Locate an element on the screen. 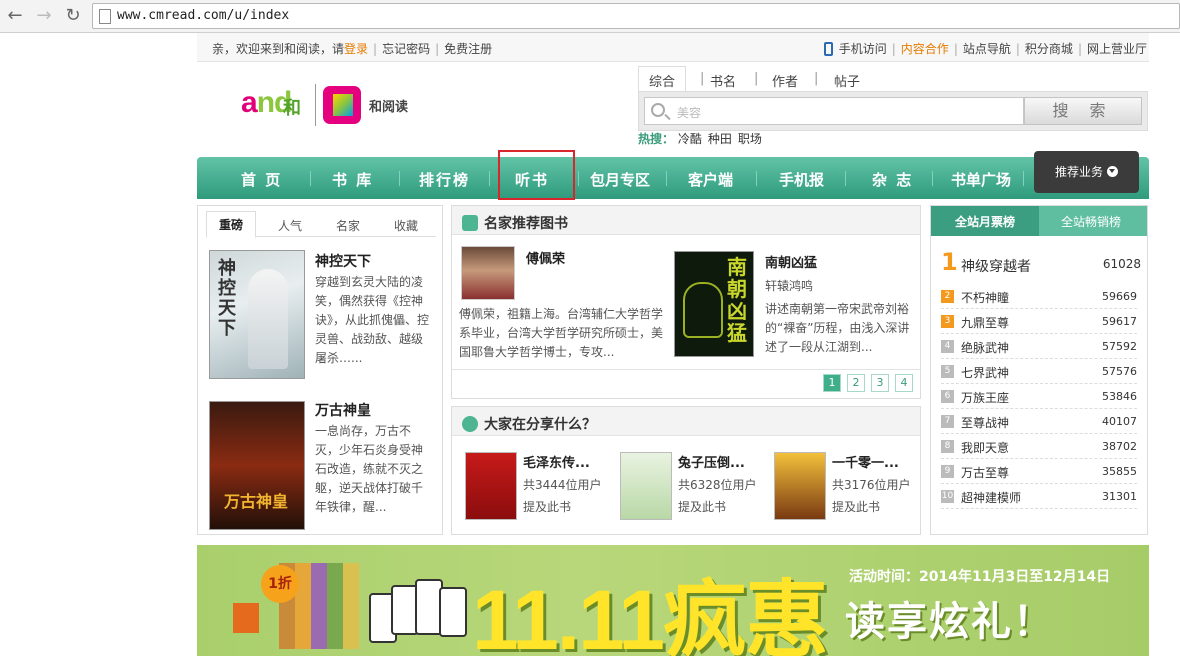  book-title: 神控天下 is located at coordinates (343, 261).